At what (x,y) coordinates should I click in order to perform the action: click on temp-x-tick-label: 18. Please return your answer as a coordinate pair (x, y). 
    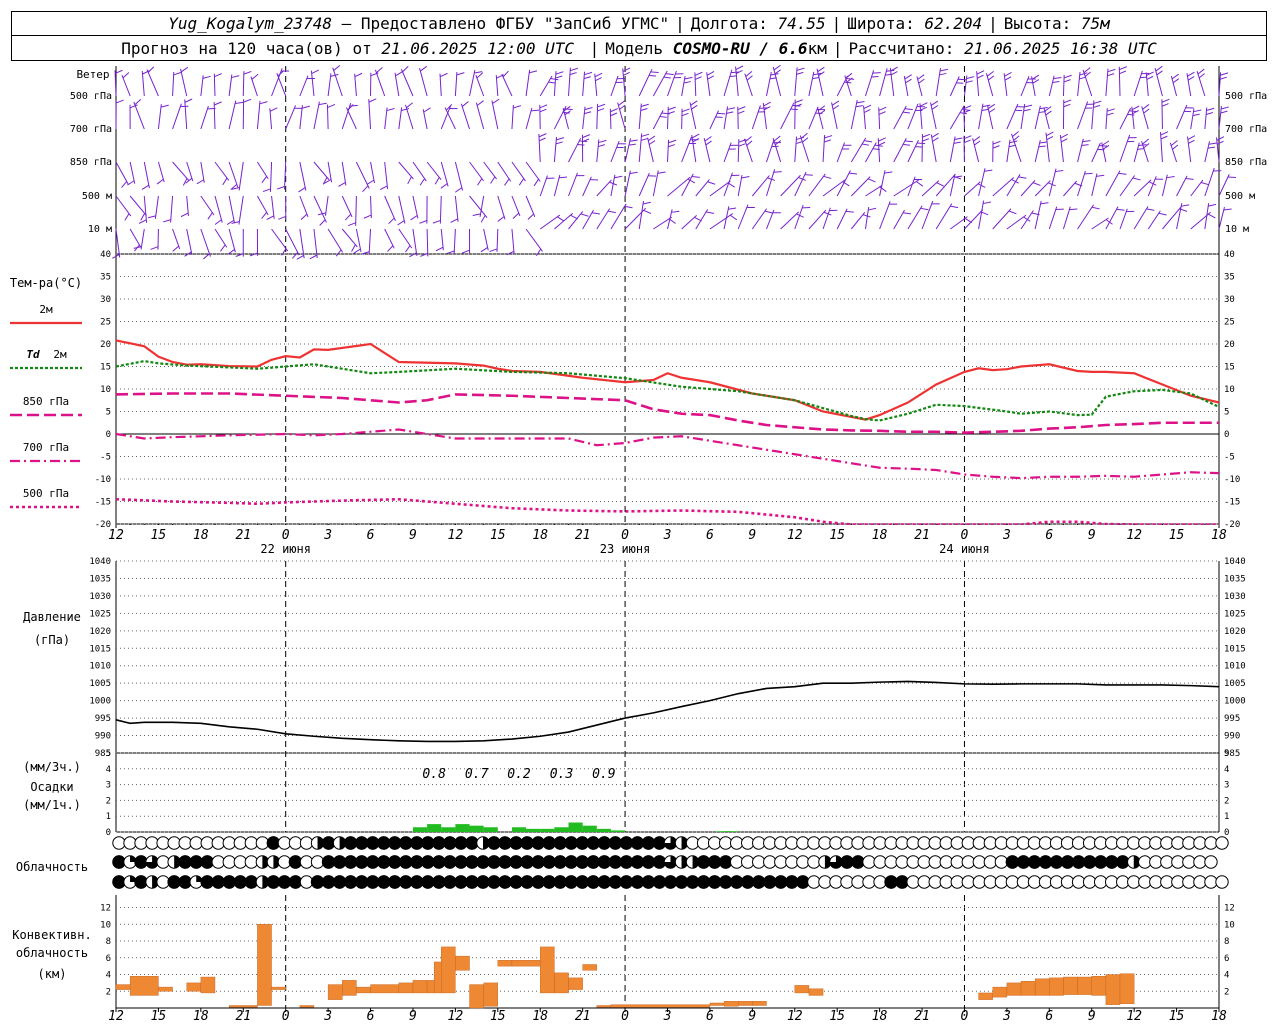
    Looking at the image, I should click on (880, 535).